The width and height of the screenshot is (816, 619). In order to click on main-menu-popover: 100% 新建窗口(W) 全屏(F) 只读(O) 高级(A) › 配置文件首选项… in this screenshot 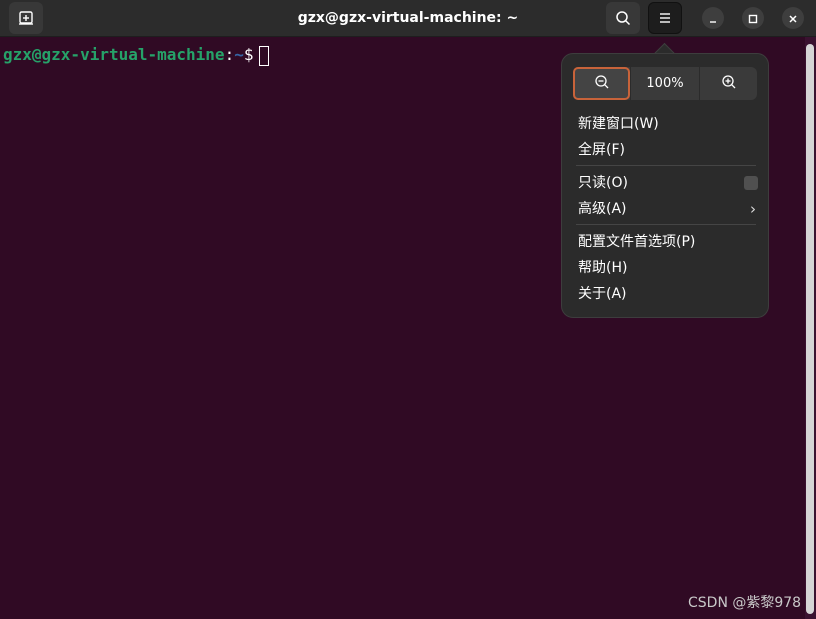, I will do `click(665, 185)`.